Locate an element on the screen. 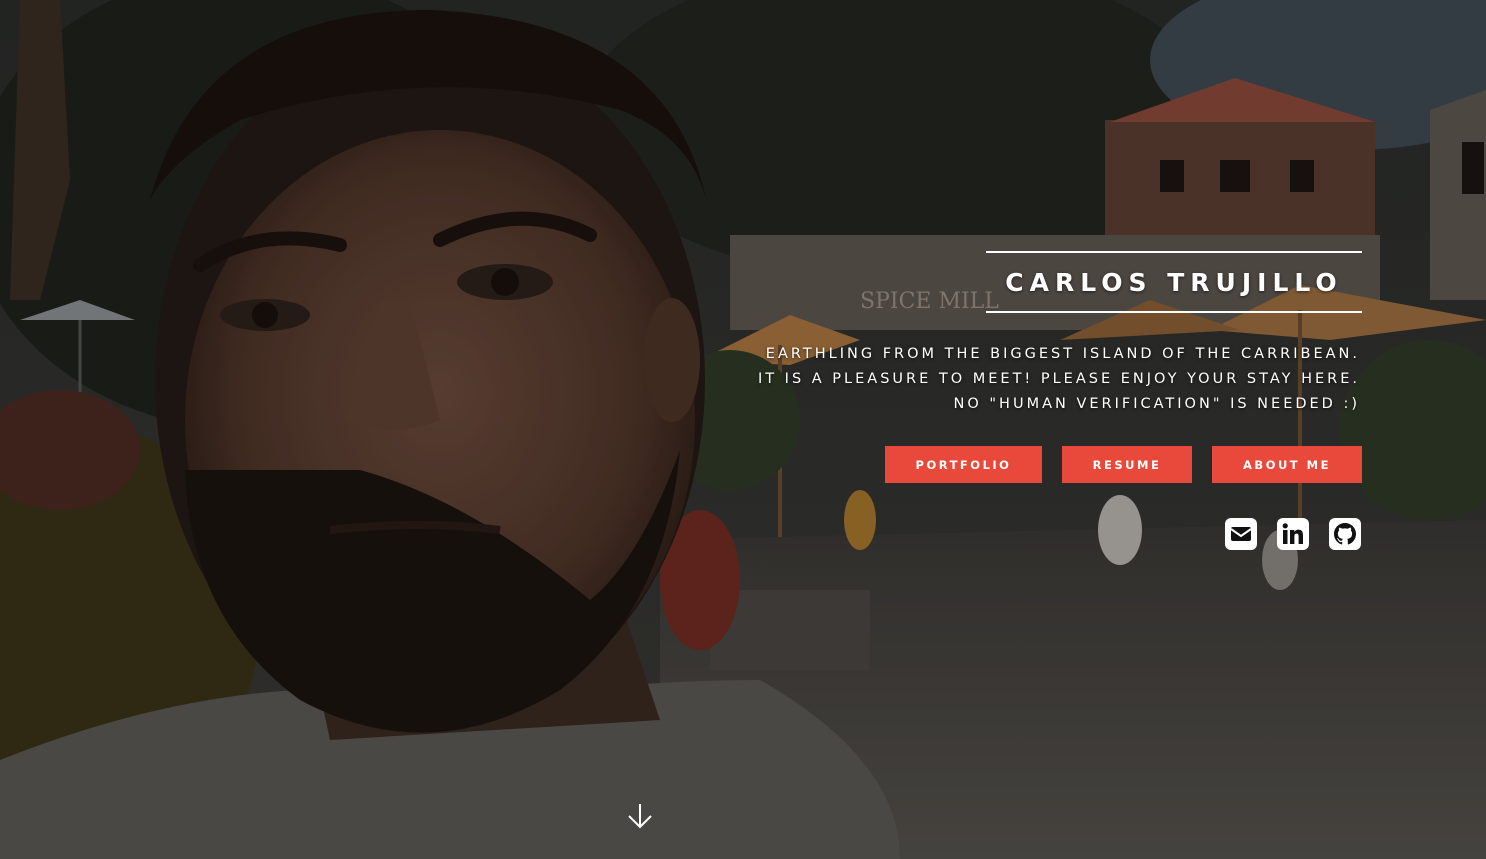  github-icon is located at coordinates (1345, 534).